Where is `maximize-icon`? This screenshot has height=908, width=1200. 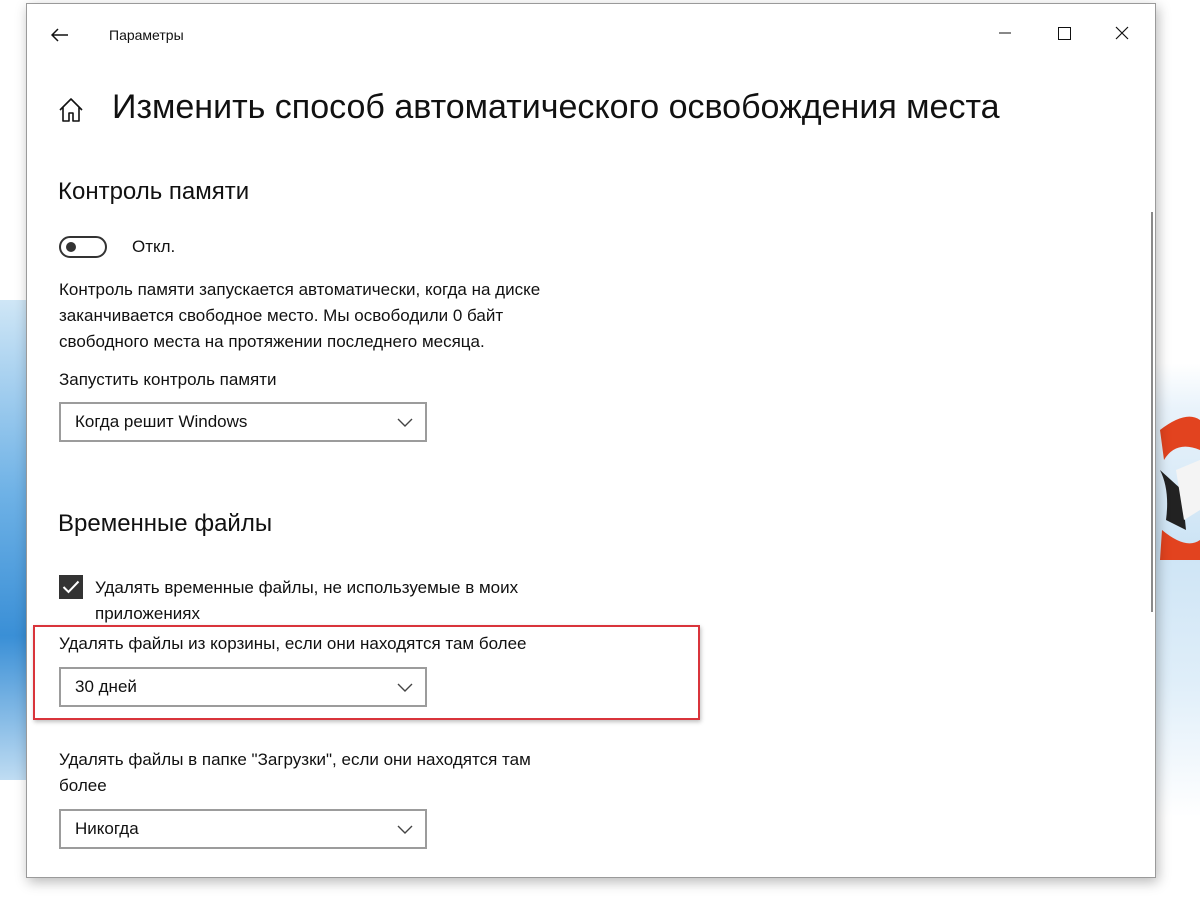 maximize-icon is located at coordinates (1064, 33).